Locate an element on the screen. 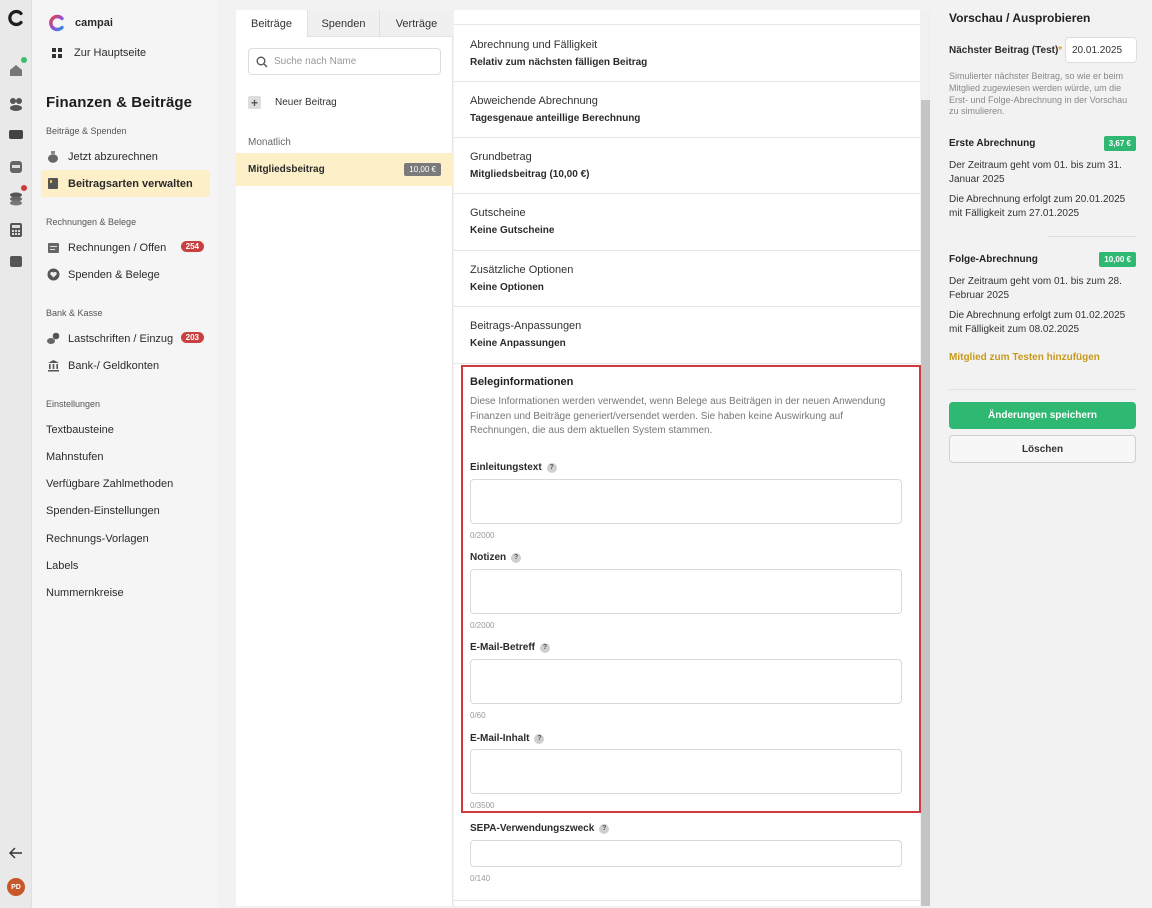  first-billing-amount: 3,67 € is located at coordinates (1119, 143).